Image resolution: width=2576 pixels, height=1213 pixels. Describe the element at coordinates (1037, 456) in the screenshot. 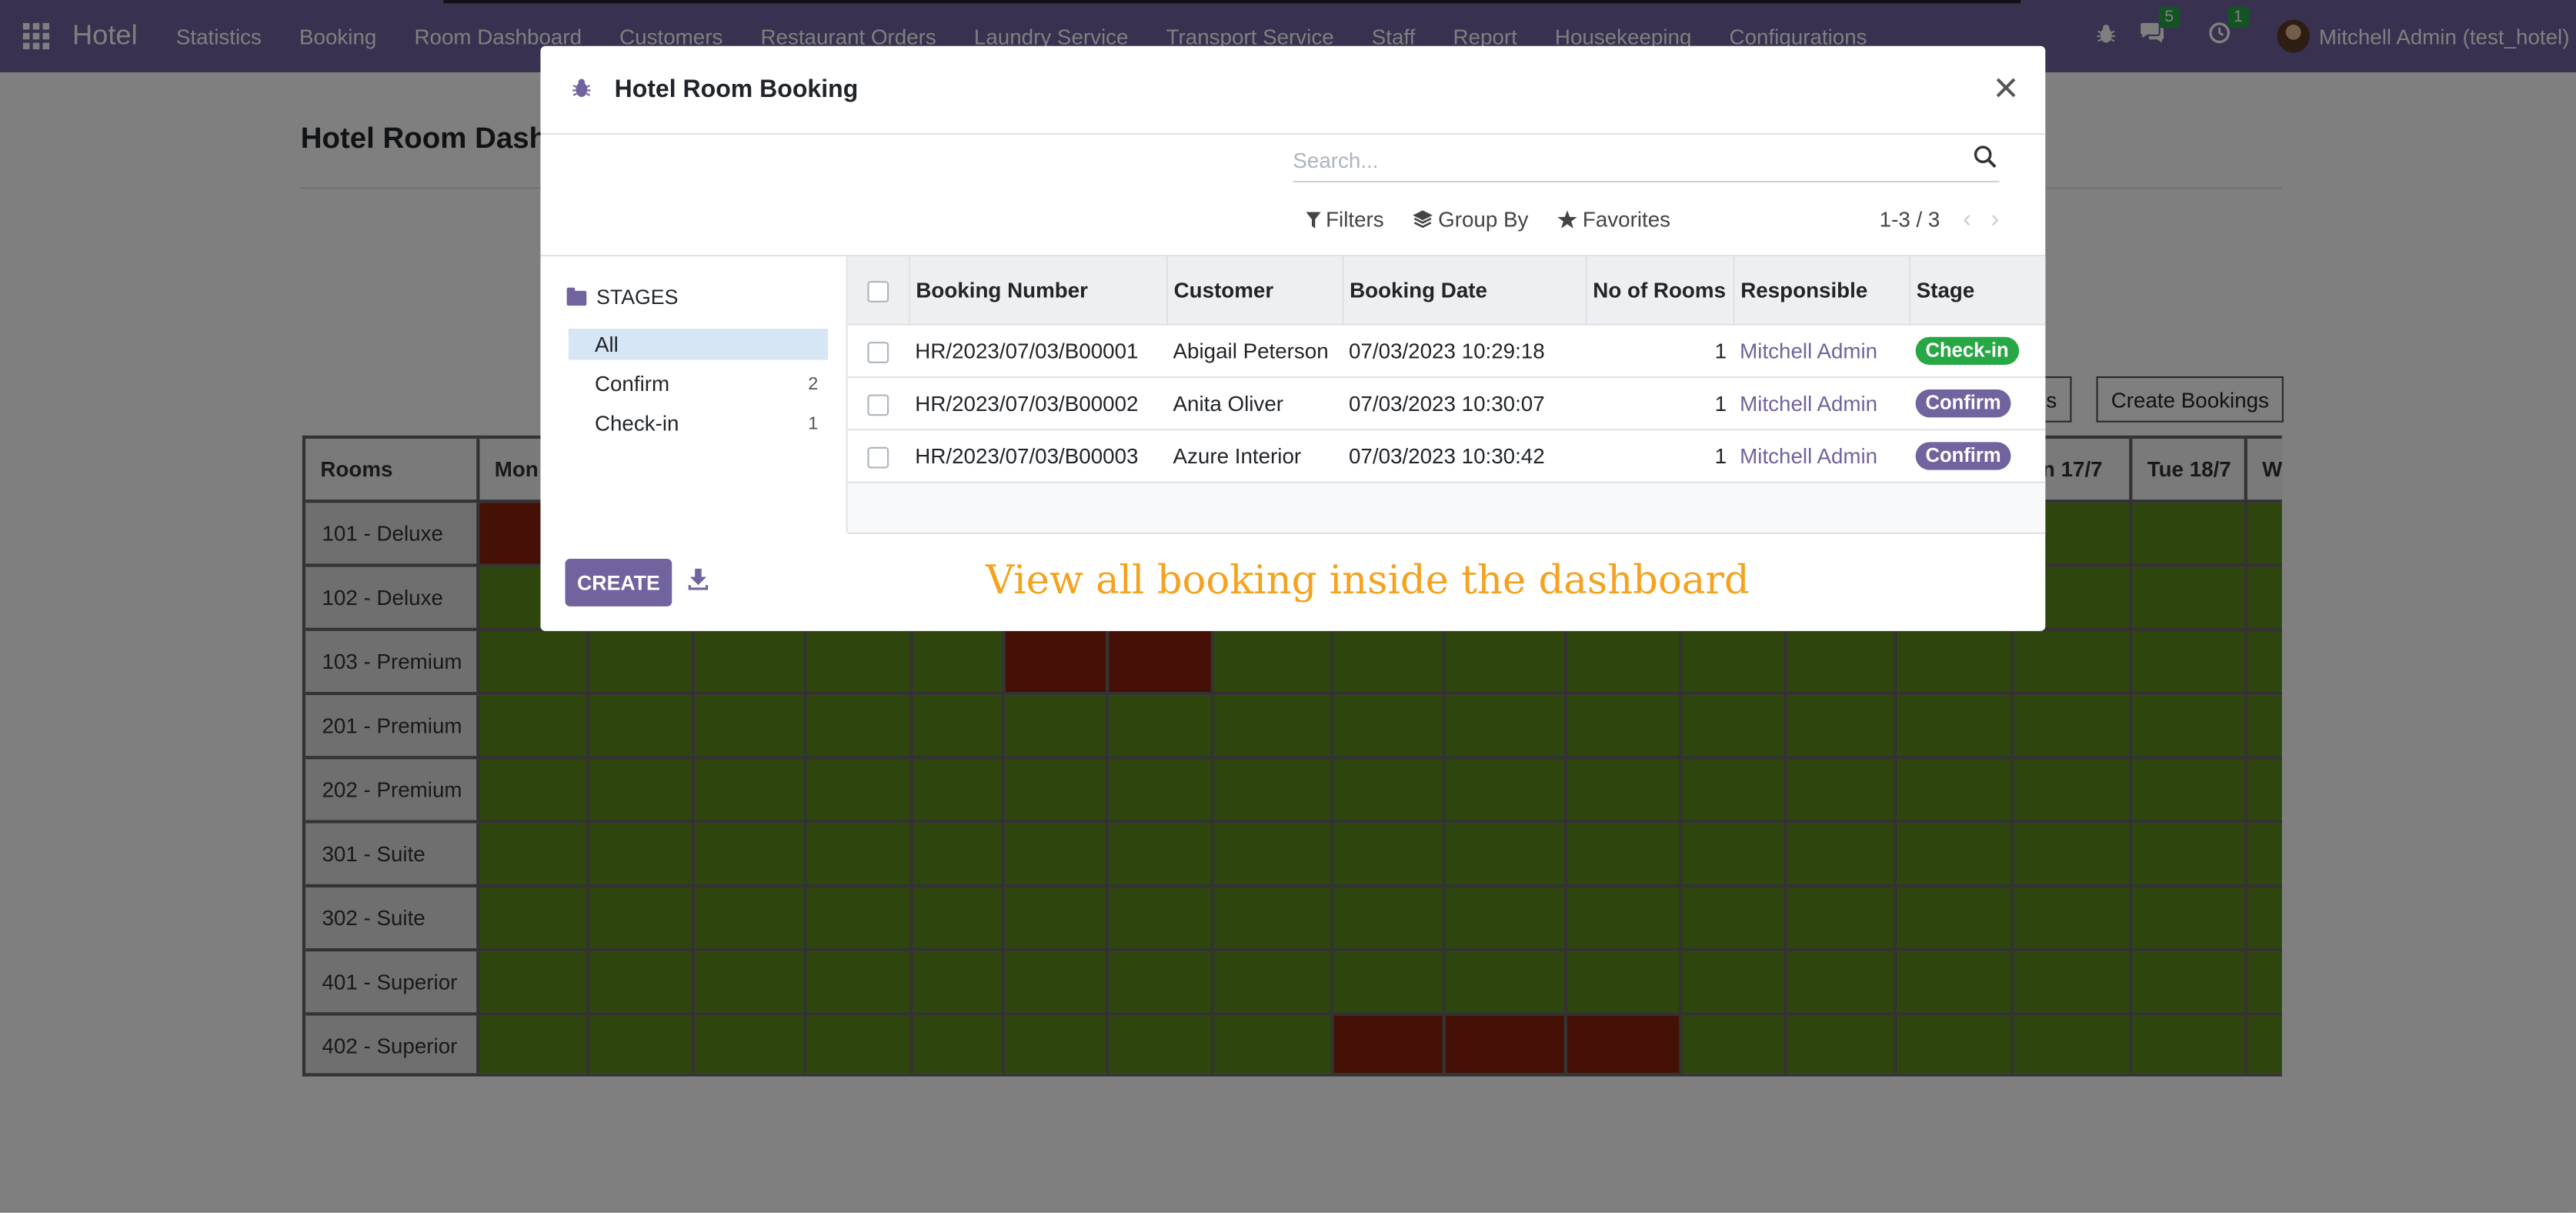

I see `booking-number: HR/2023/07/03/B00003` at that location.